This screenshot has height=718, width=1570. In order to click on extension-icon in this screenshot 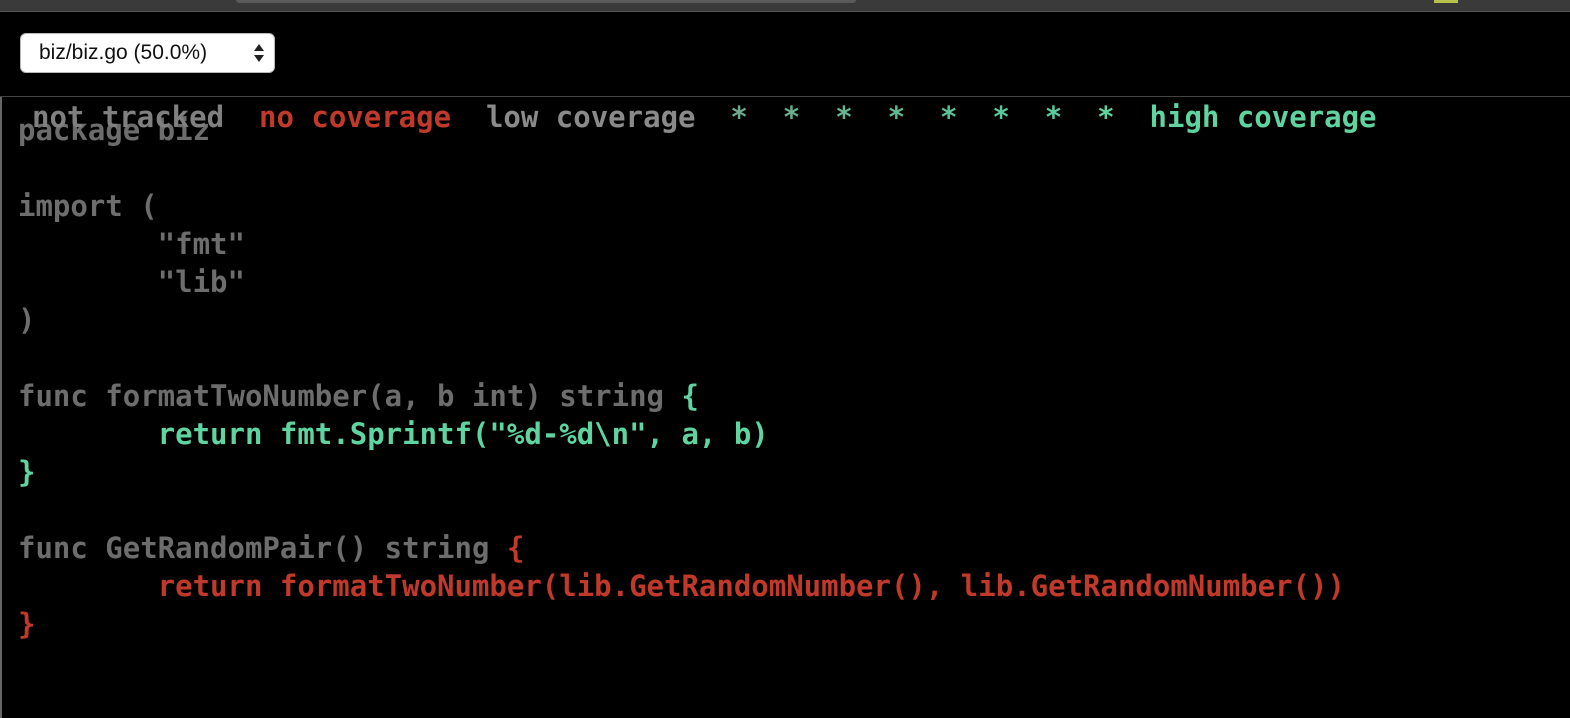, I will do `click(1446, 1)`.